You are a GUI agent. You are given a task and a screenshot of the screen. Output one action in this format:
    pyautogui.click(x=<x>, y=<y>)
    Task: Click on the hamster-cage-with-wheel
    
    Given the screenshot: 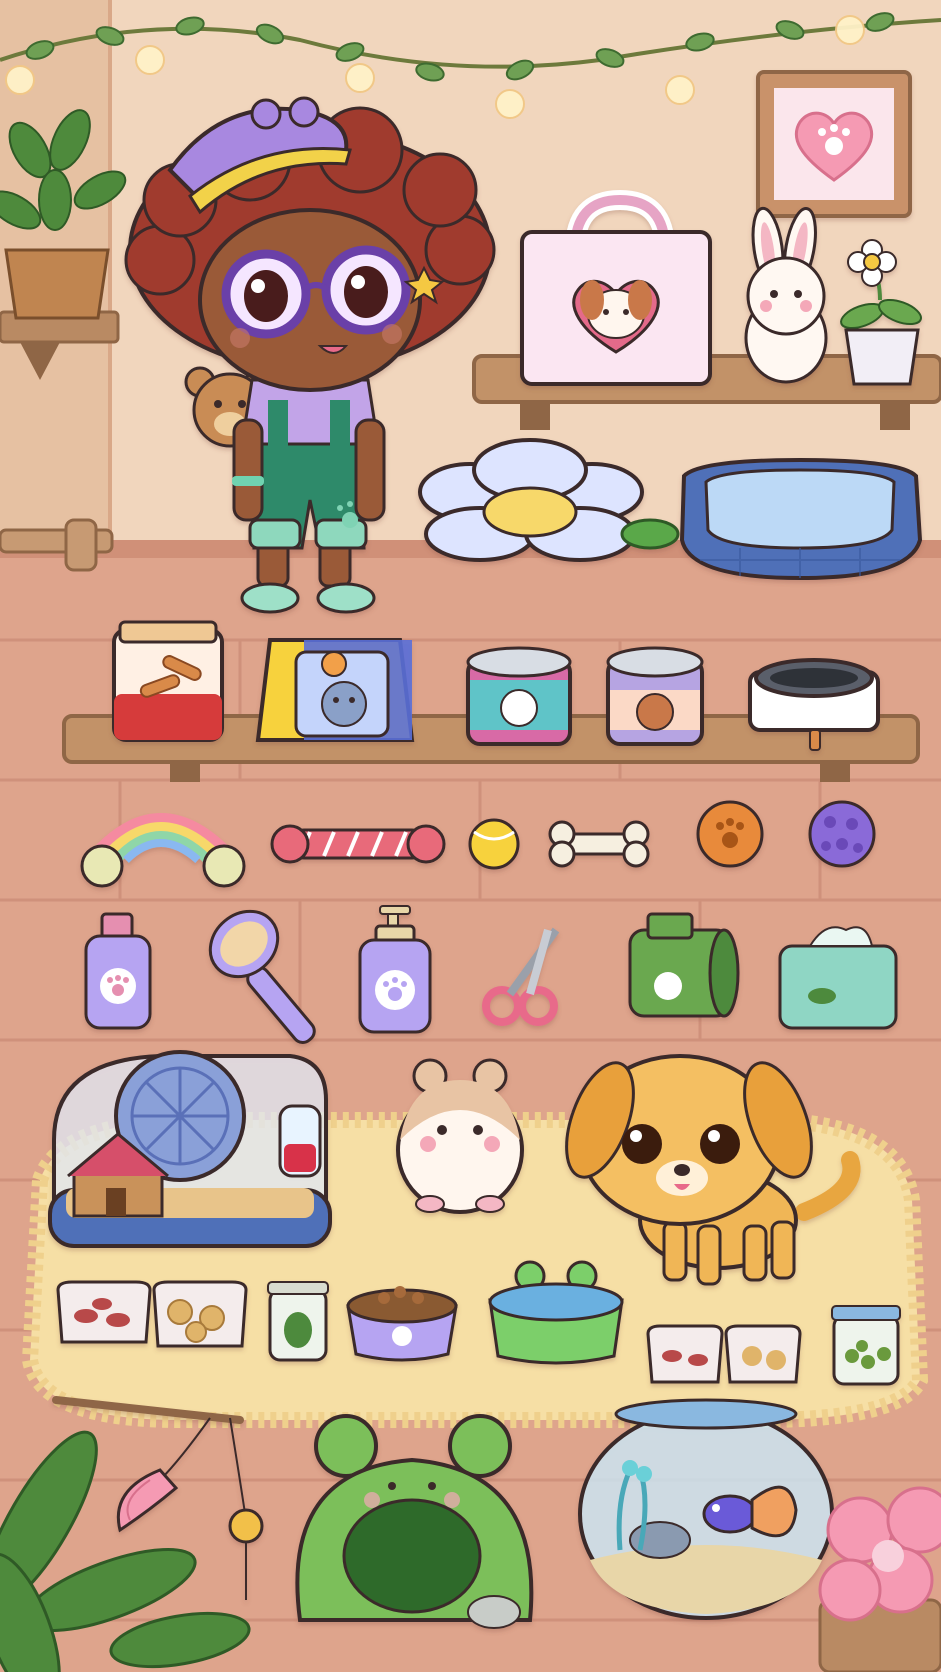 What is the action you would take?
    pyautogui.click(x=190, y=1149)
    